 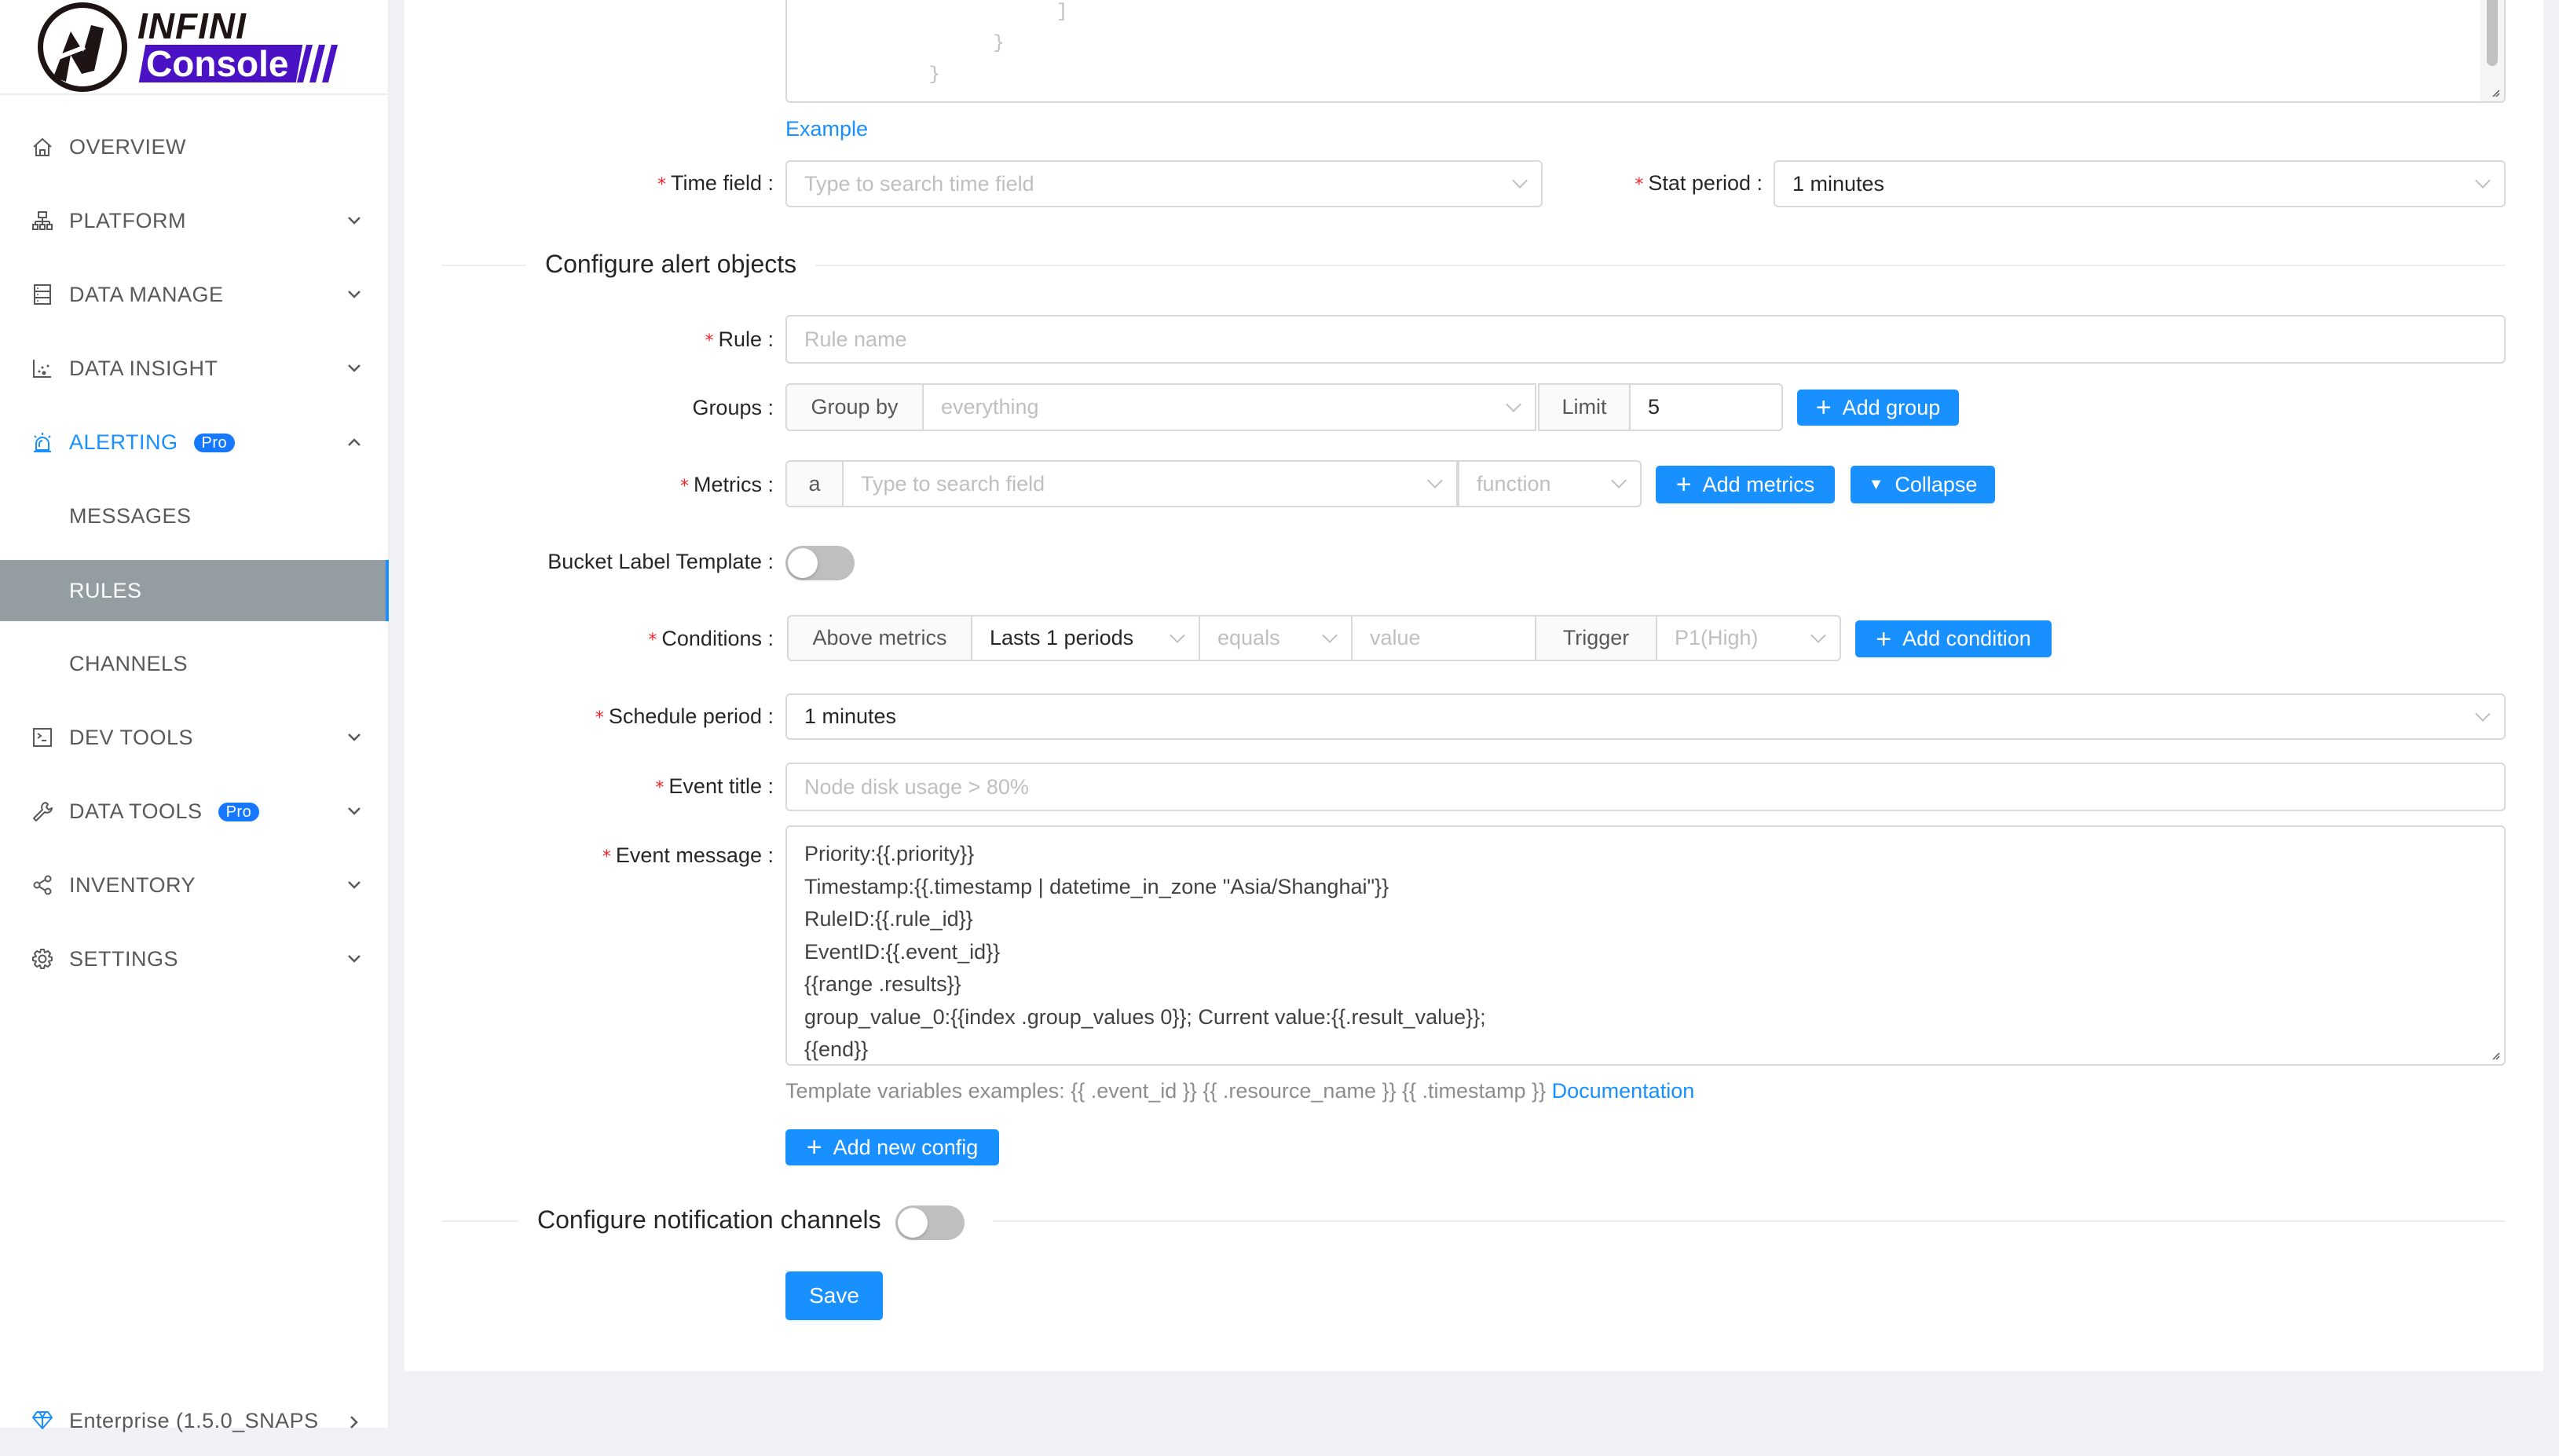 I want to click on select-value: Lasts 1 periods, so click(x=1062, y=637).